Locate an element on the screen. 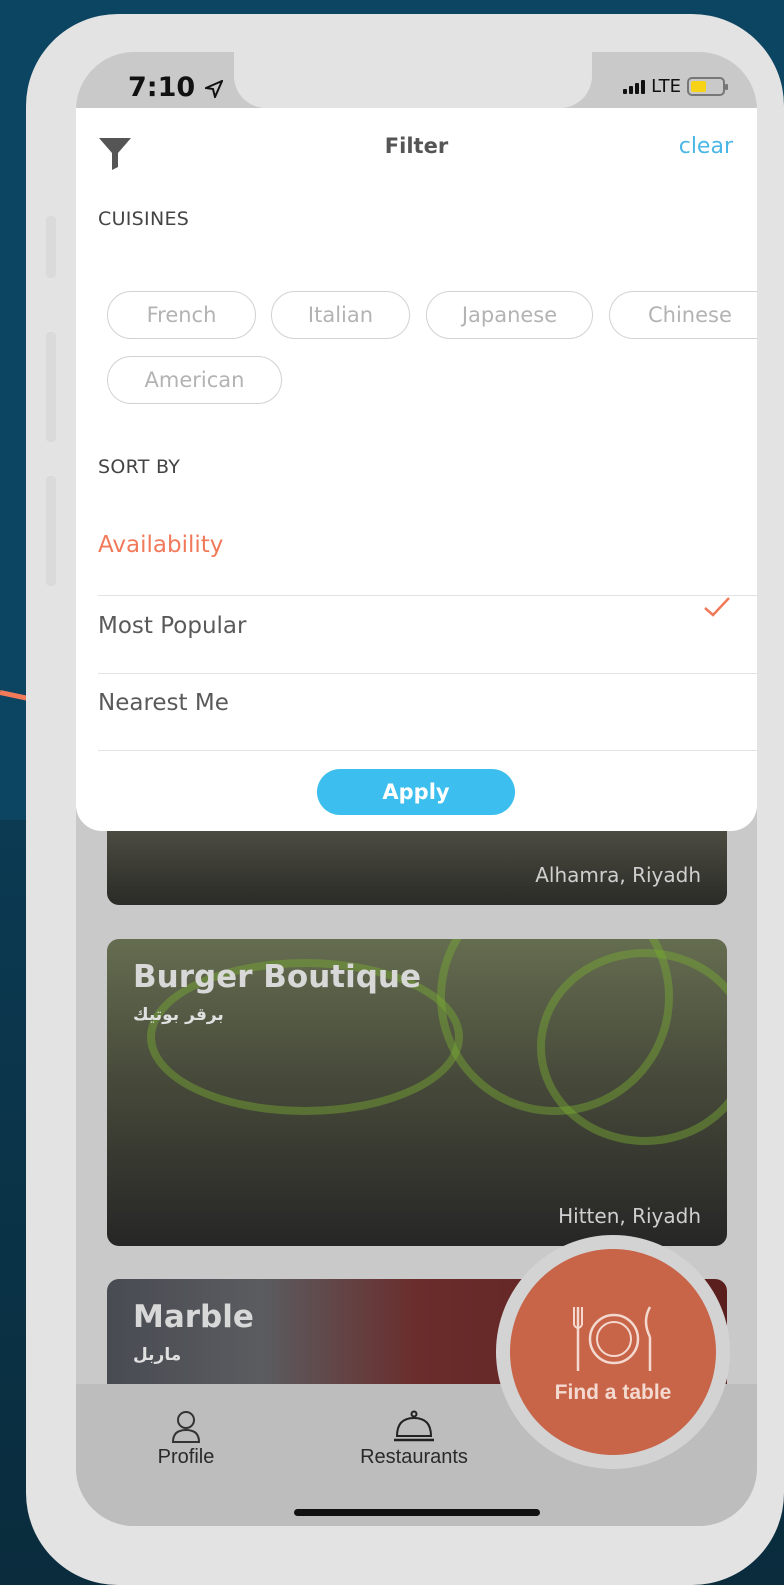 This screenshot has width=784, height=1585. clear-button: clear is located at coordinates (706, 146).